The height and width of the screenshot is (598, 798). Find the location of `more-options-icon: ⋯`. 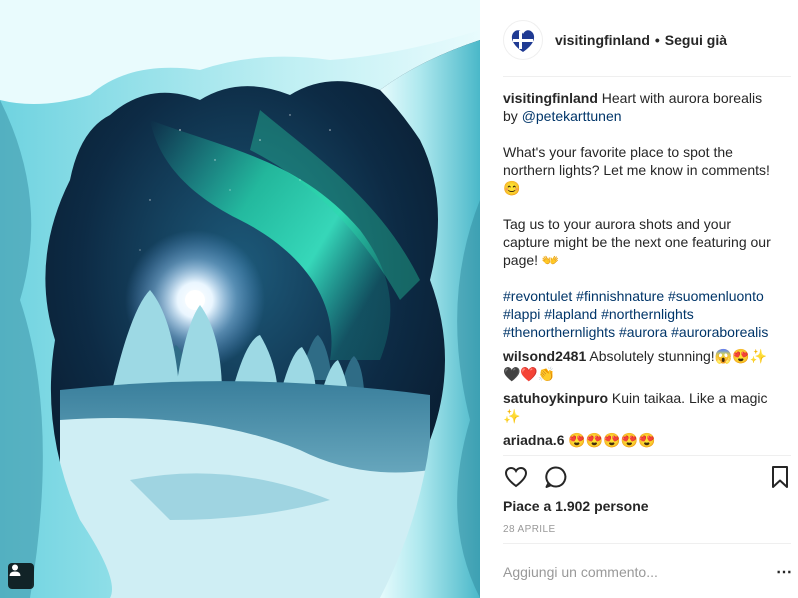

more-options-icon: ⋯ is located at coordinates (784, 572).